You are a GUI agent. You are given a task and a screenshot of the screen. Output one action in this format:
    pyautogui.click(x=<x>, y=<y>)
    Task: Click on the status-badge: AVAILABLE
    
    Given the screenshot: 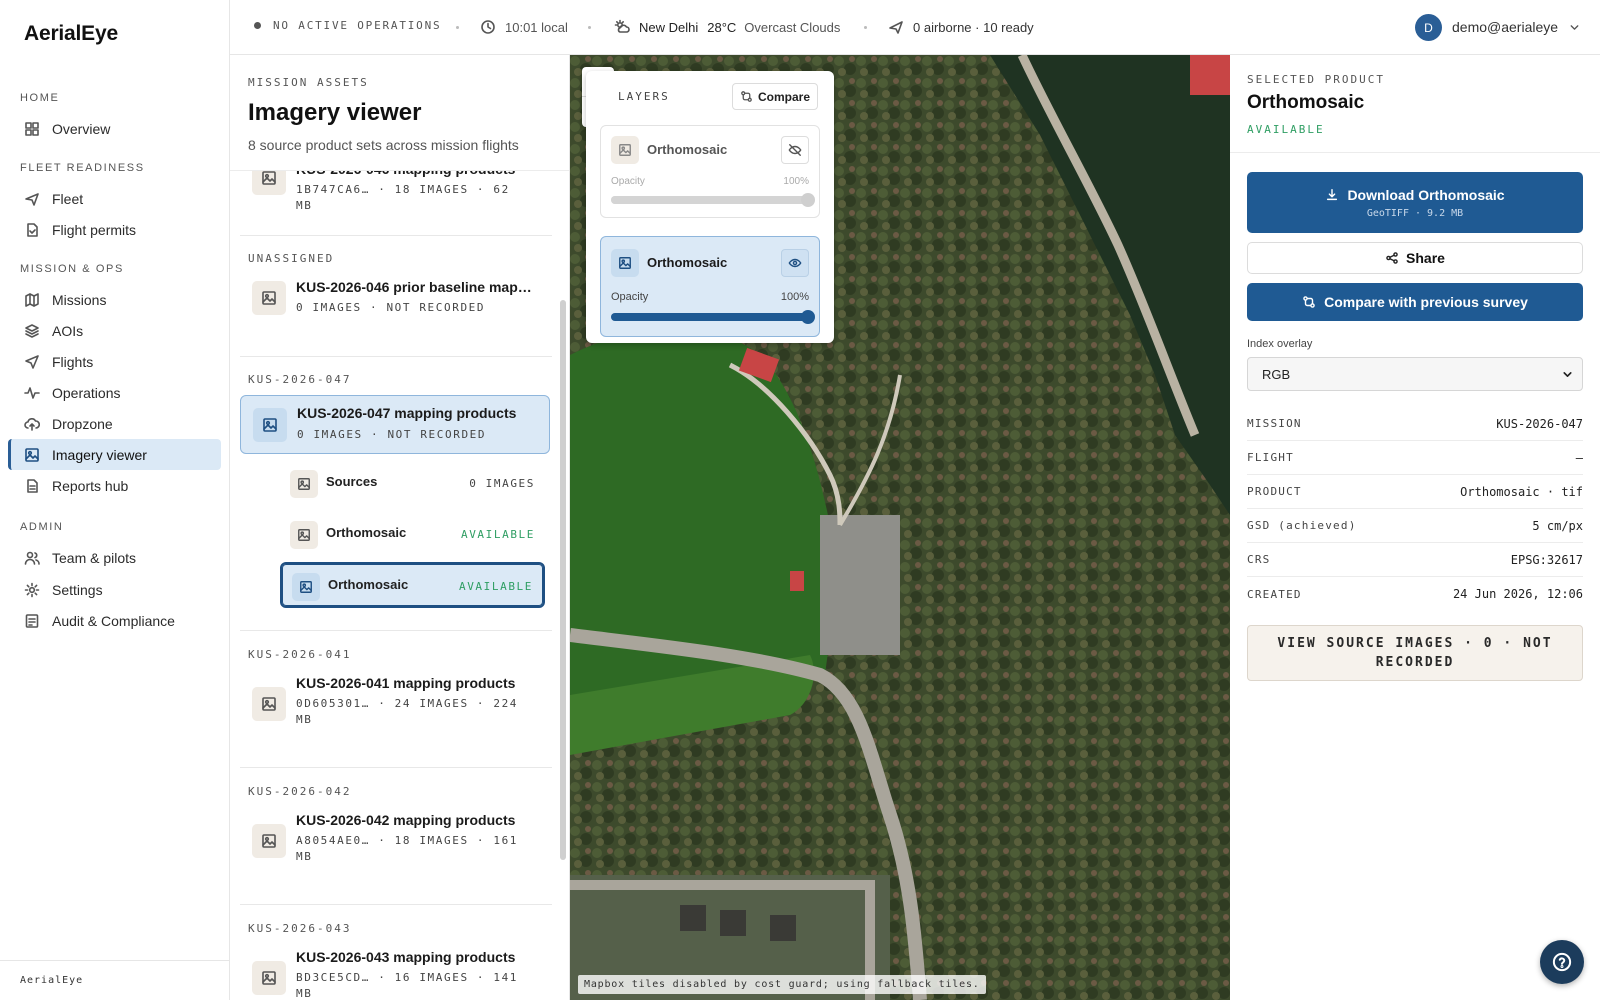 What is the action you would take?
    pyautogui.click(x=497, y=534)
    